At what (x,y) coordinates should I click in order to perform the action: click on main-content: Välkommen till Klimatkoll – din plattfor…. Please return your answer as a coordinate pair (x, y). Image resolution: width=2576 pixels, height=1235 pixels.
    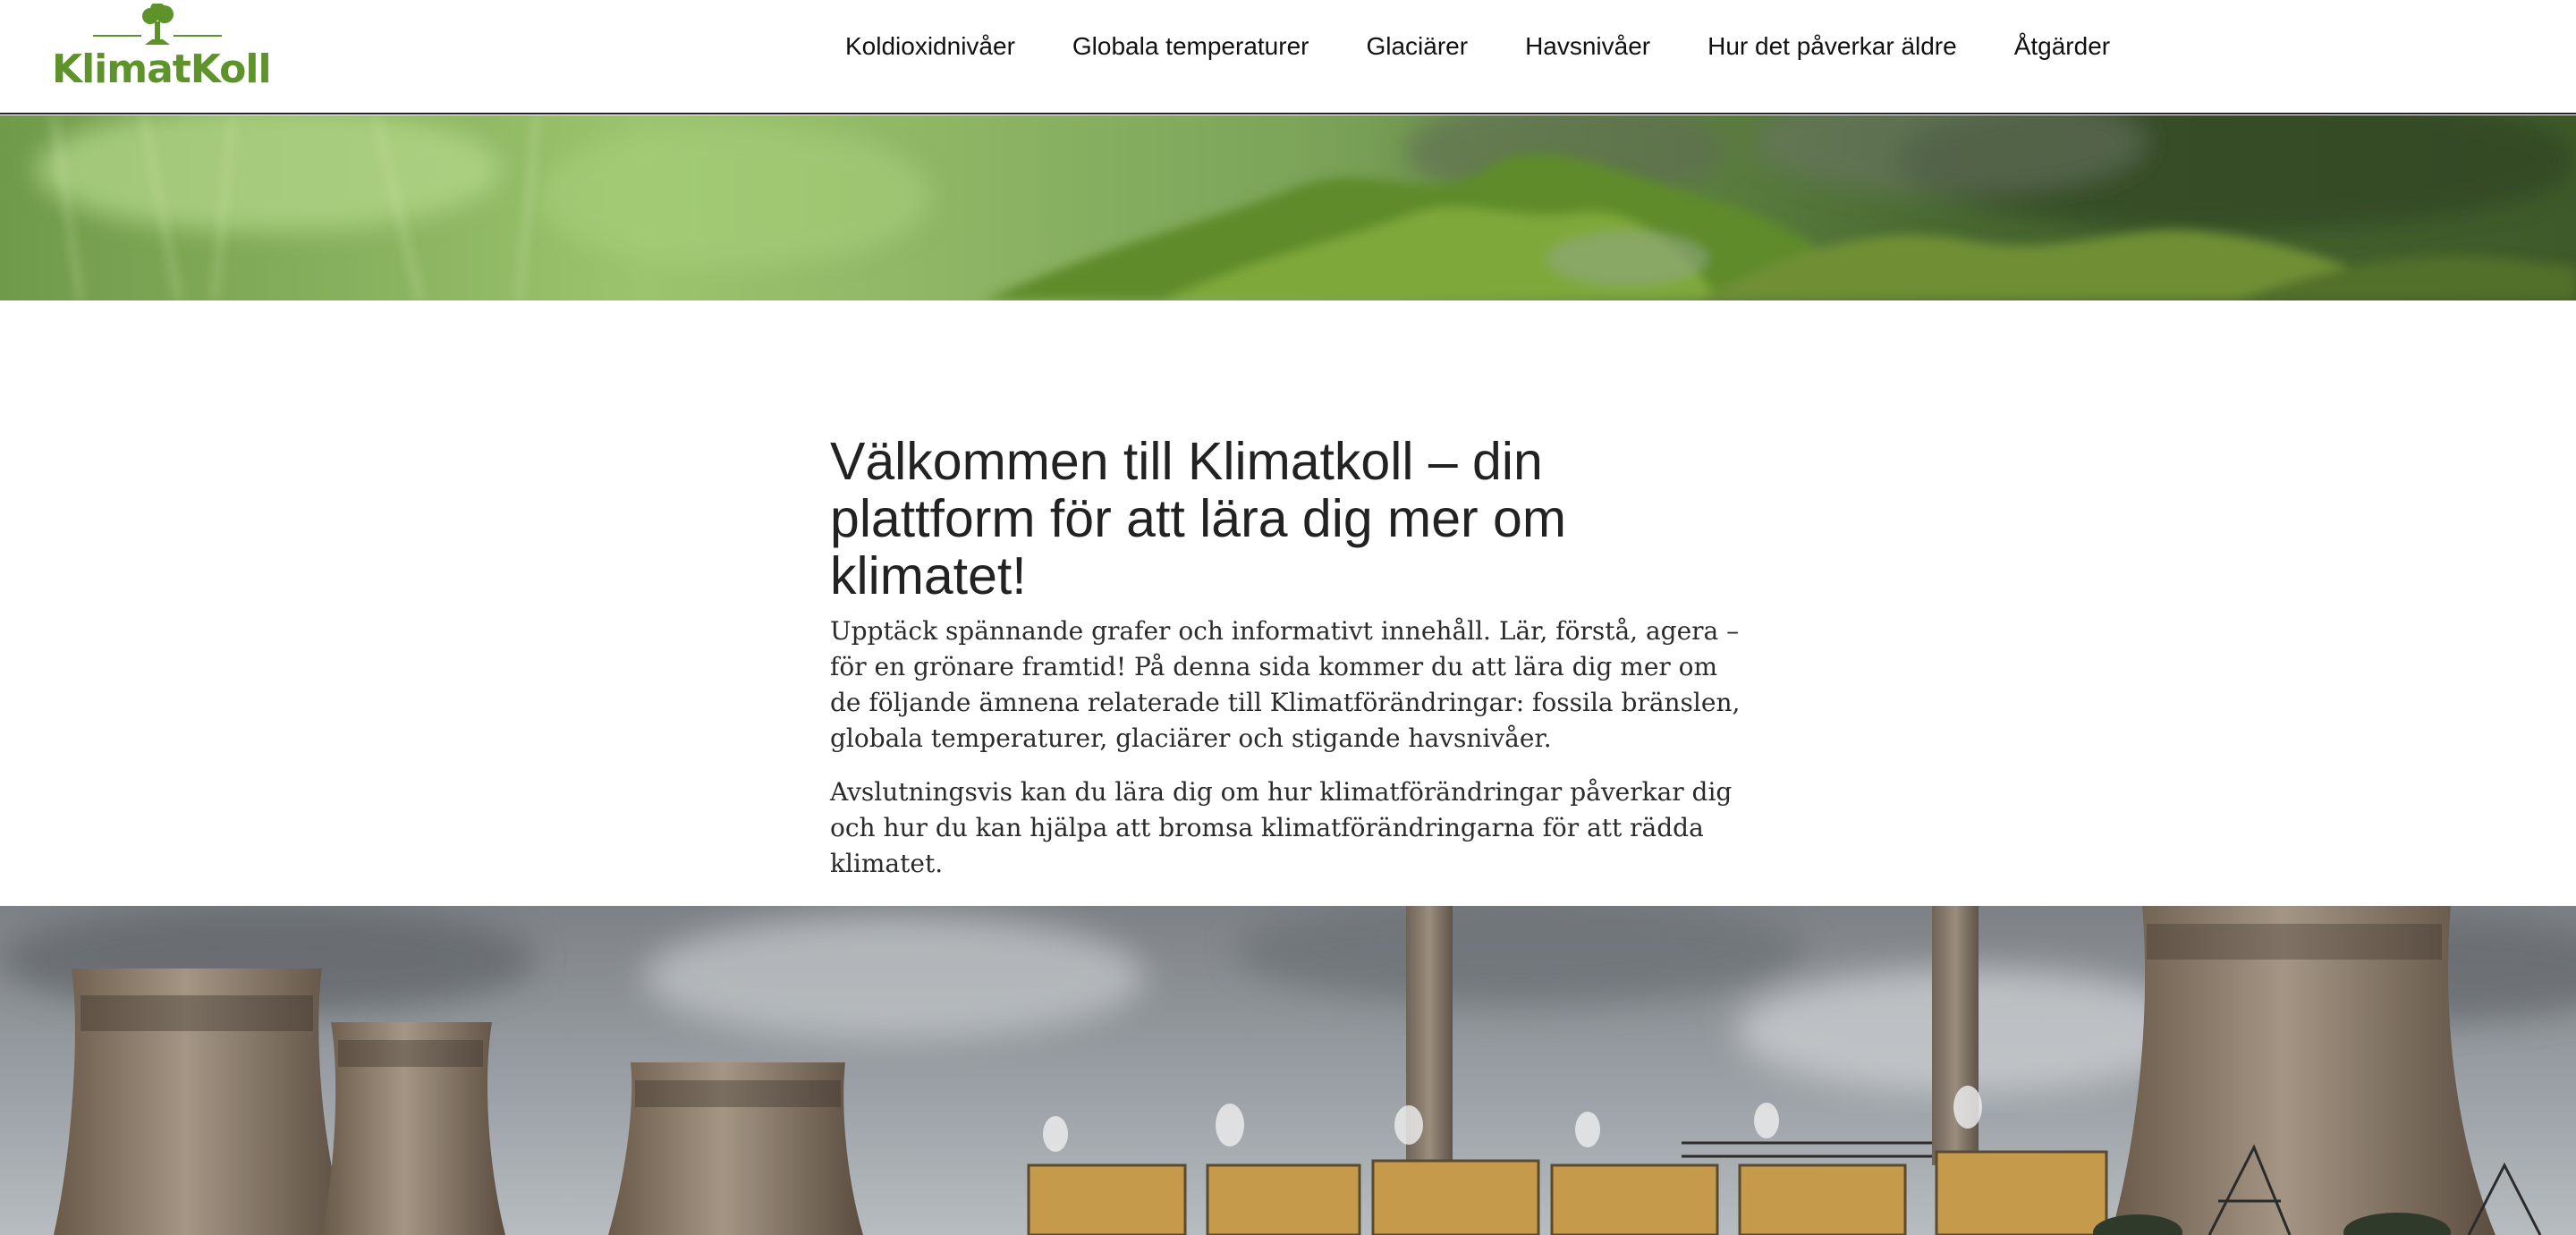
    Looking at the image, I should click on (1290, 658).